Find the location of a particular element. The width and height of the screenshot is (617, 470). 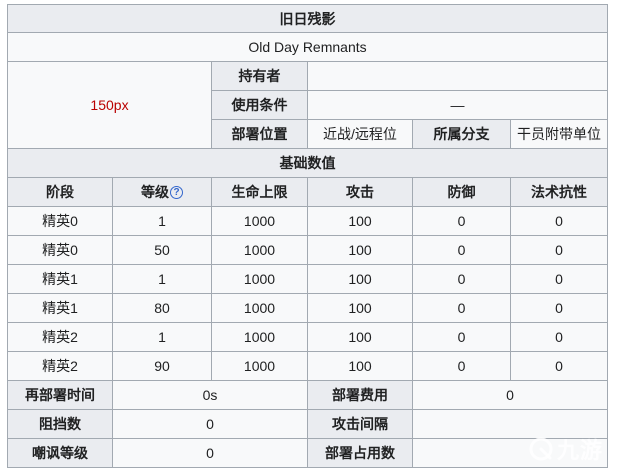

position-label: 部署位置 is located at coordinates (259, 134).